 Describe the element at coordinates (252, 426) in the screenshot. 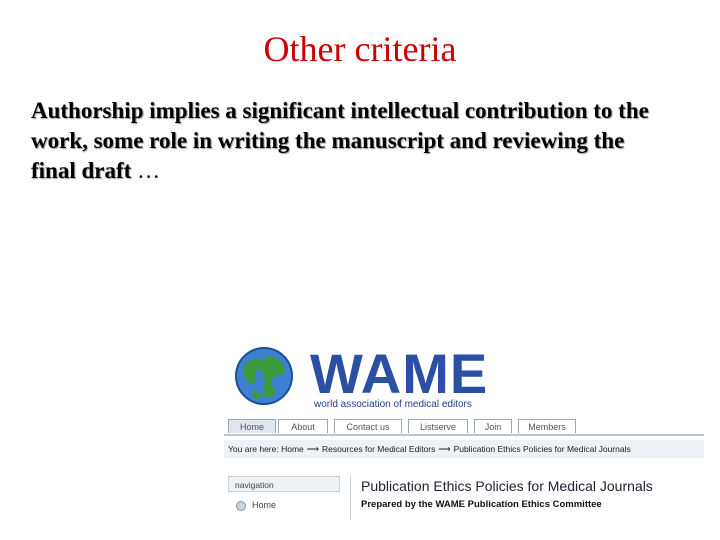

I see `tab-home: Home` at that location.